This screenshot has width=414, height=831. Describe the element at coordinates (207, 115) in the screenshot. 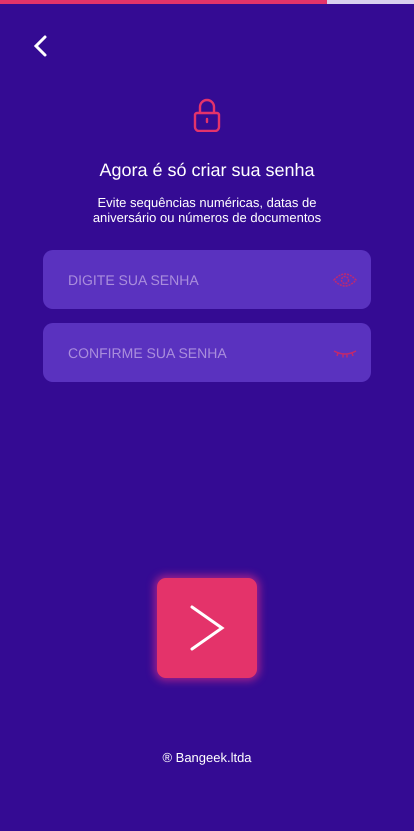

I see `lock-icon` at that location.